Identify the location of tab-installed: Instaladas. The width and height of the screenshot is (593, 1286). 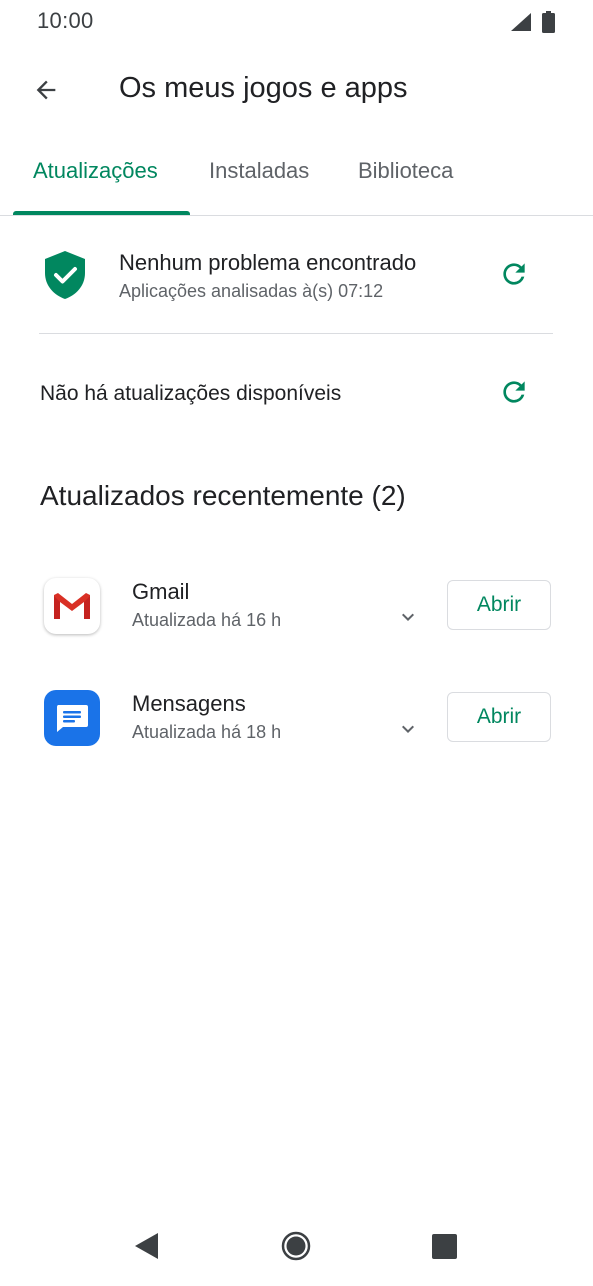
(259, 171).